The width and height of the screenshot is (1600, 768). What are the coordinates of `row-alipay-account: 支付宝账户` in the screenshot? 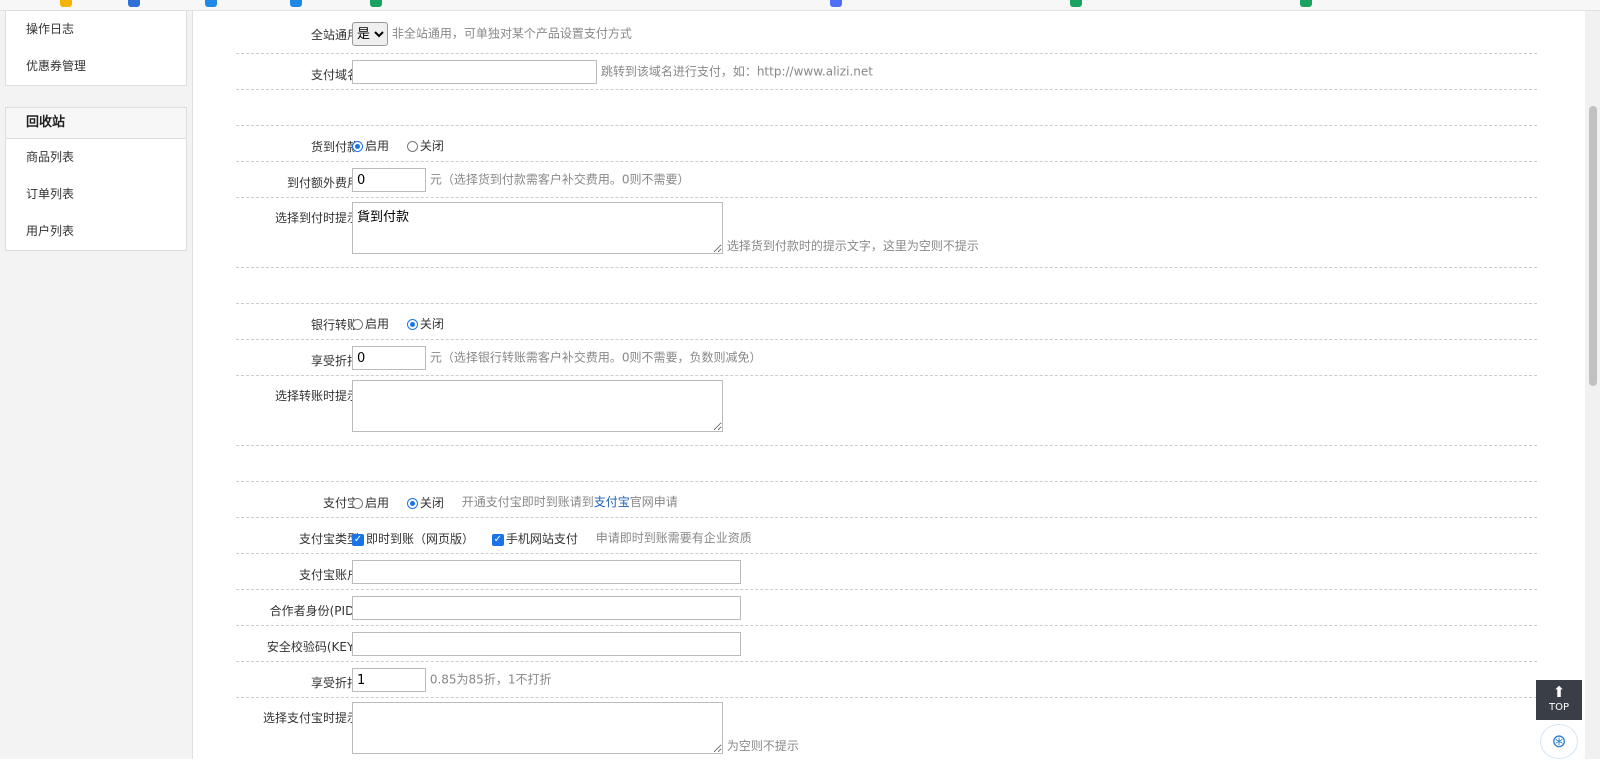 It's located at (886, 572).